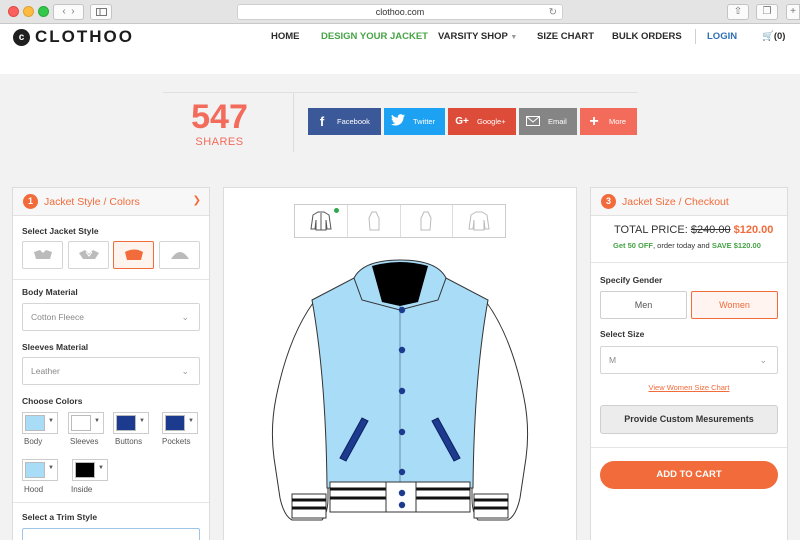 Image resolution: width=800 pixels, height=540 pixels. I want to click on shares-label: SHARES, so click(219, 142).